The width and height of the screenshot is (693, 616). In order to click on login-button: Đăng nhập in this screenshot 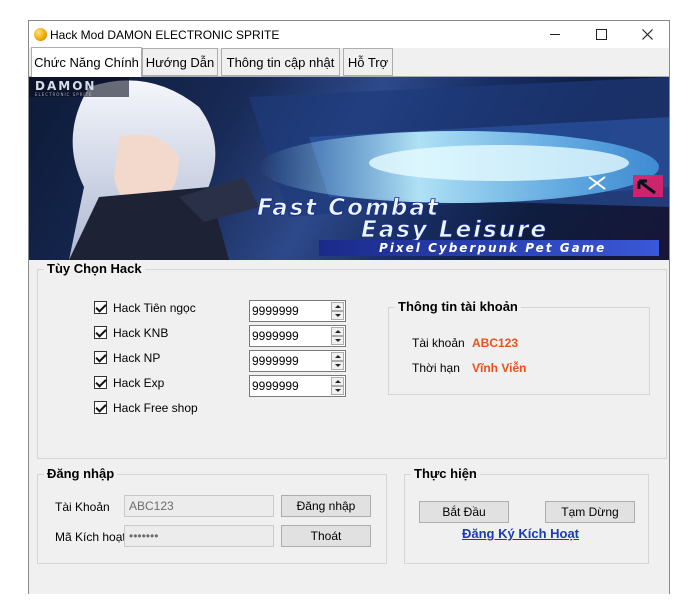, I will do `click(326, 506)`.